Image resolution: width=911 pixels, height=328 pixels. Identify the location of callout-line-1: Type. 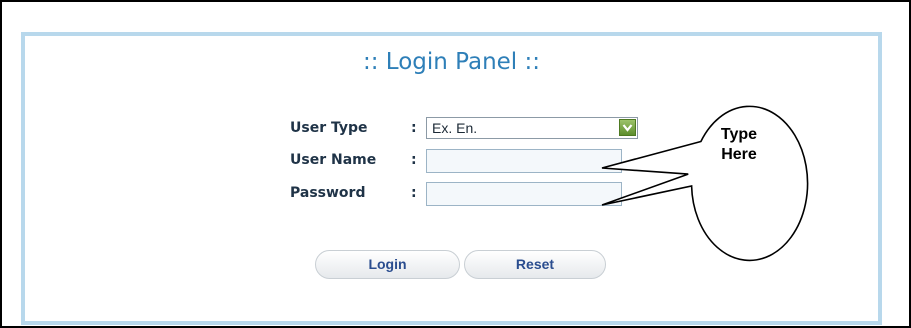
(739, 134).